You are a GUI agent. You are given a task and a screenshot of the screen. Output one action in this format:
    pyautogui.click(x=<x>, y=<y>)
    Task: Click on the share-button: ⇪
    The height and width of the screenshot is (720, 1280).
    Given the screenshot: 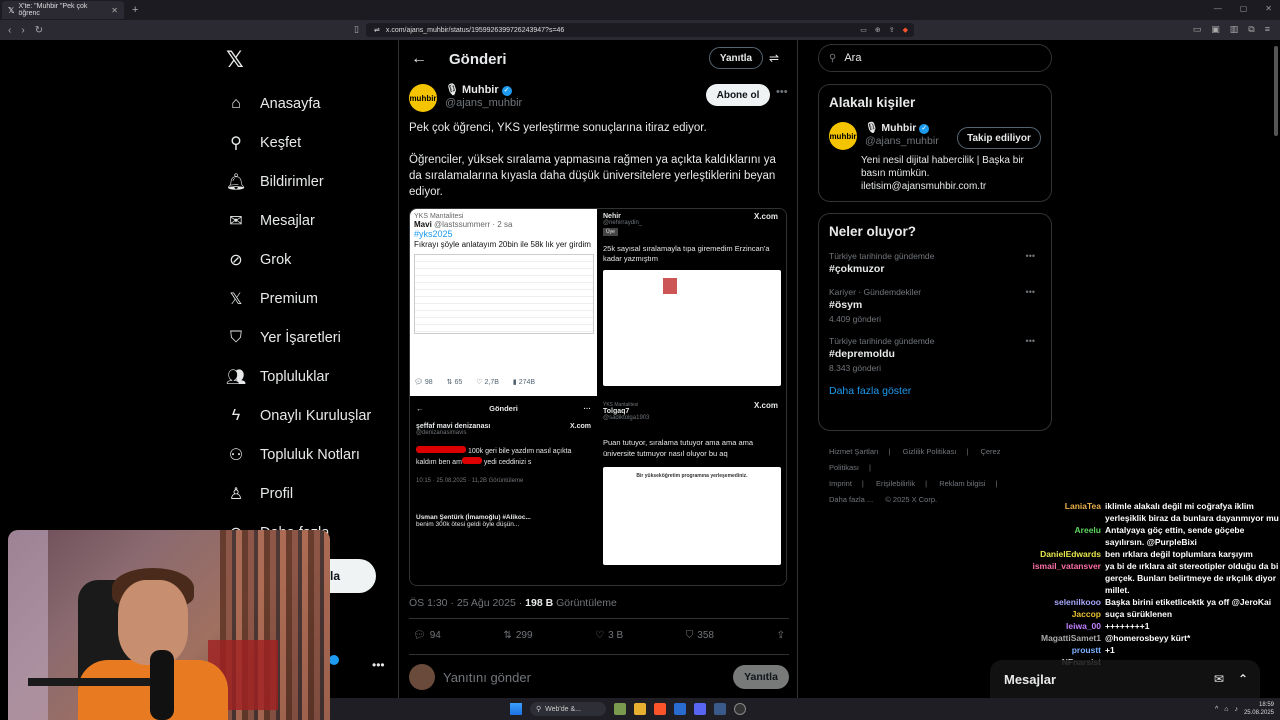 What is the action you would take?
    pyautogui.click(x=781, y=635)
    